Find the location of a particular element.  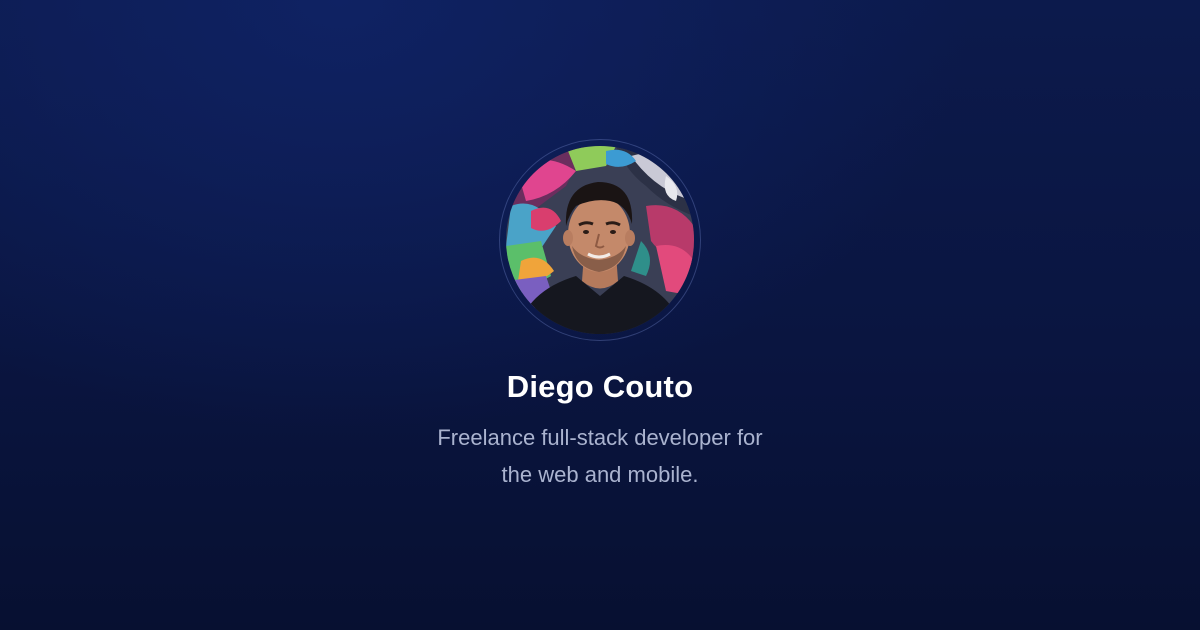

profile-bio-line-1: Freelance full-stack developer for is located at coordinates (600, 437).